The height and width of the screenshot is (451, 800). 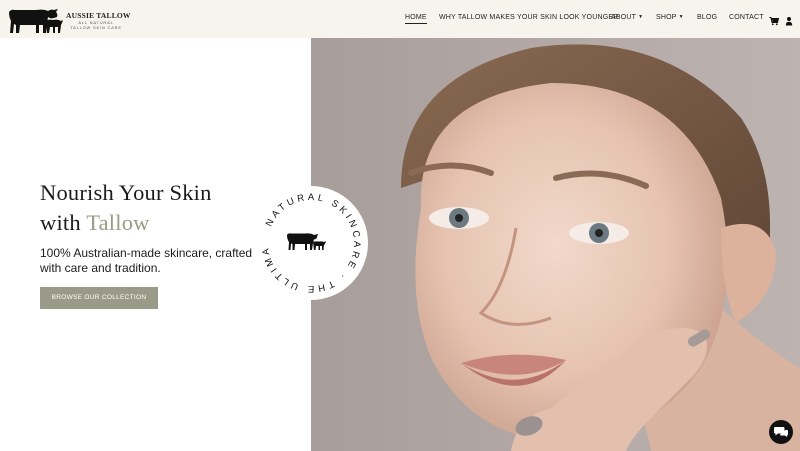 What do you see at coordinates (528, 17) in the screenshot?
I see `nav-item-why-tallow: WHY TALLOW MAKES YOUR SKIN LOOK YOUNGER` at bounding box center [528, 17].